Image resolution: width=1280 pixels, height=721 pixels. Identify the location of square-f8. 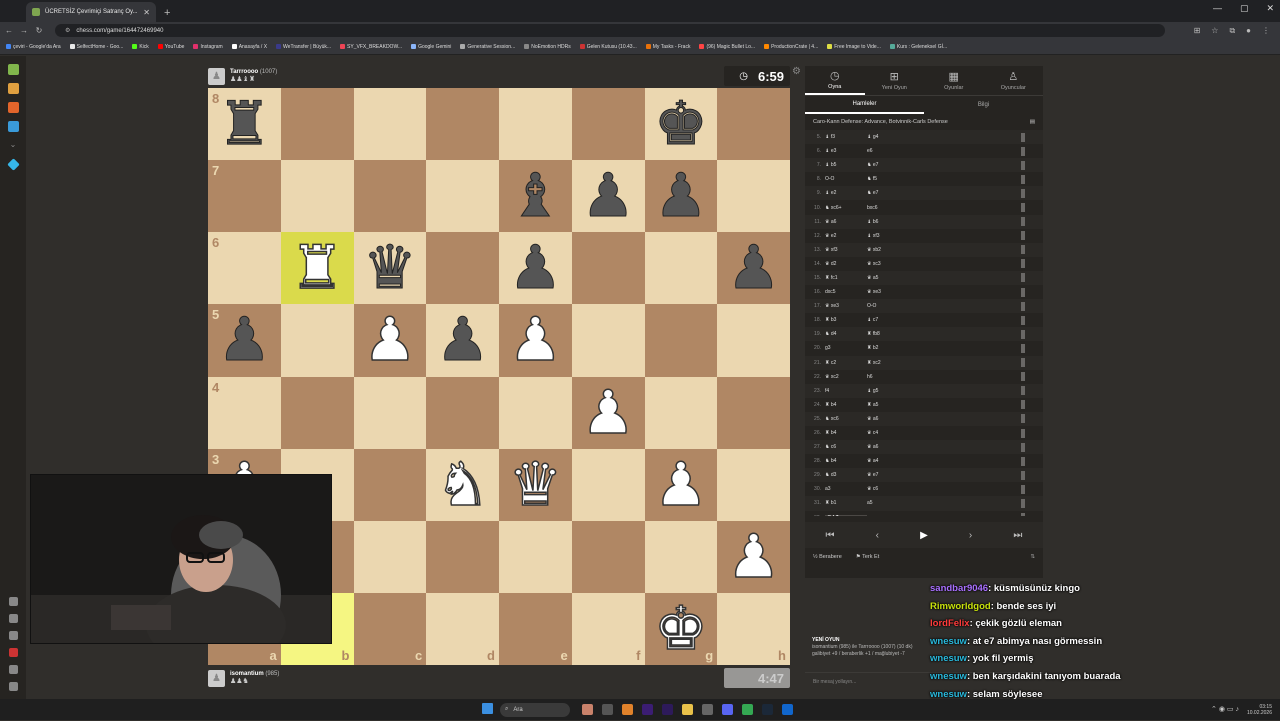
(608, 124).